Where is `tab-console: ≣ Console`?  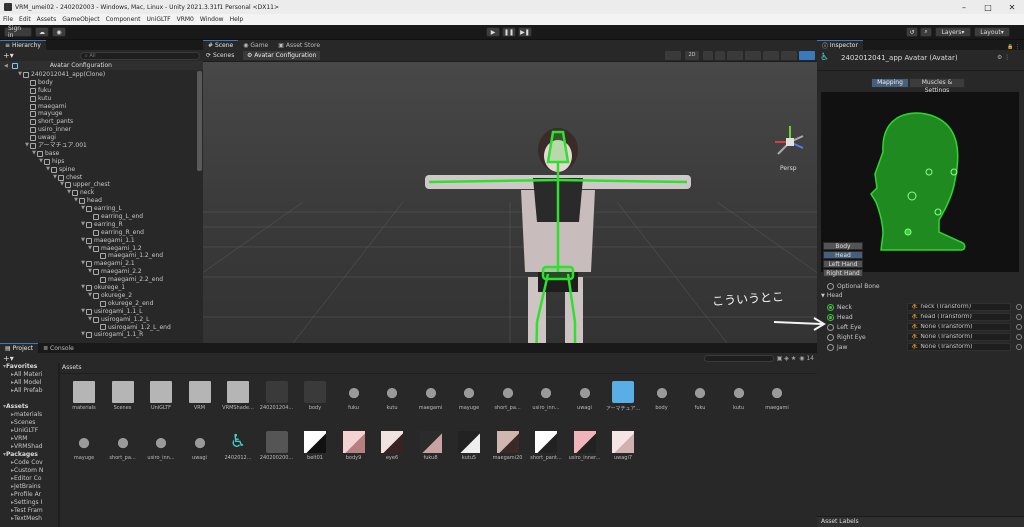 tab-console: ≣ Console is located at coordinates (58, 348).